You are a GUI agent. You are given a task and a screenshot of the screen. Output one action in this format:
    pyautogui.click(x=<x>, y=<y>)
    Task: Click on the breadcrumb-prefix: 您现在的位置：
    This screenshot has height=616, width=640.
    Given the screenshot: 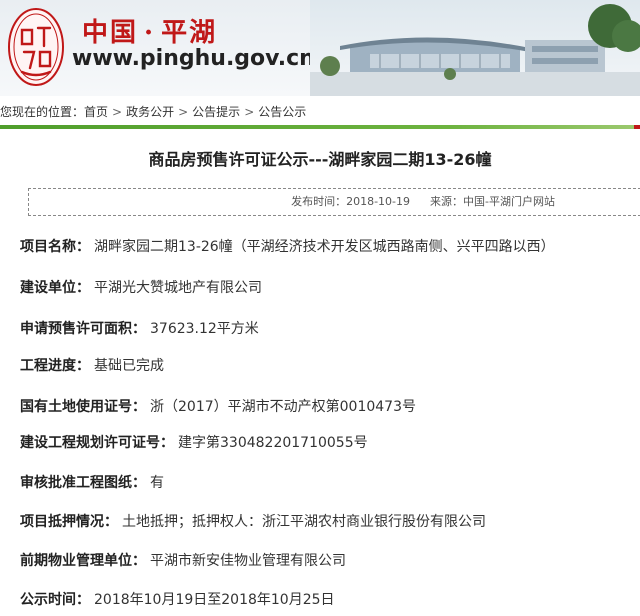 What is the action you would take?
    pyautogui.click(x=42, y=112)
    